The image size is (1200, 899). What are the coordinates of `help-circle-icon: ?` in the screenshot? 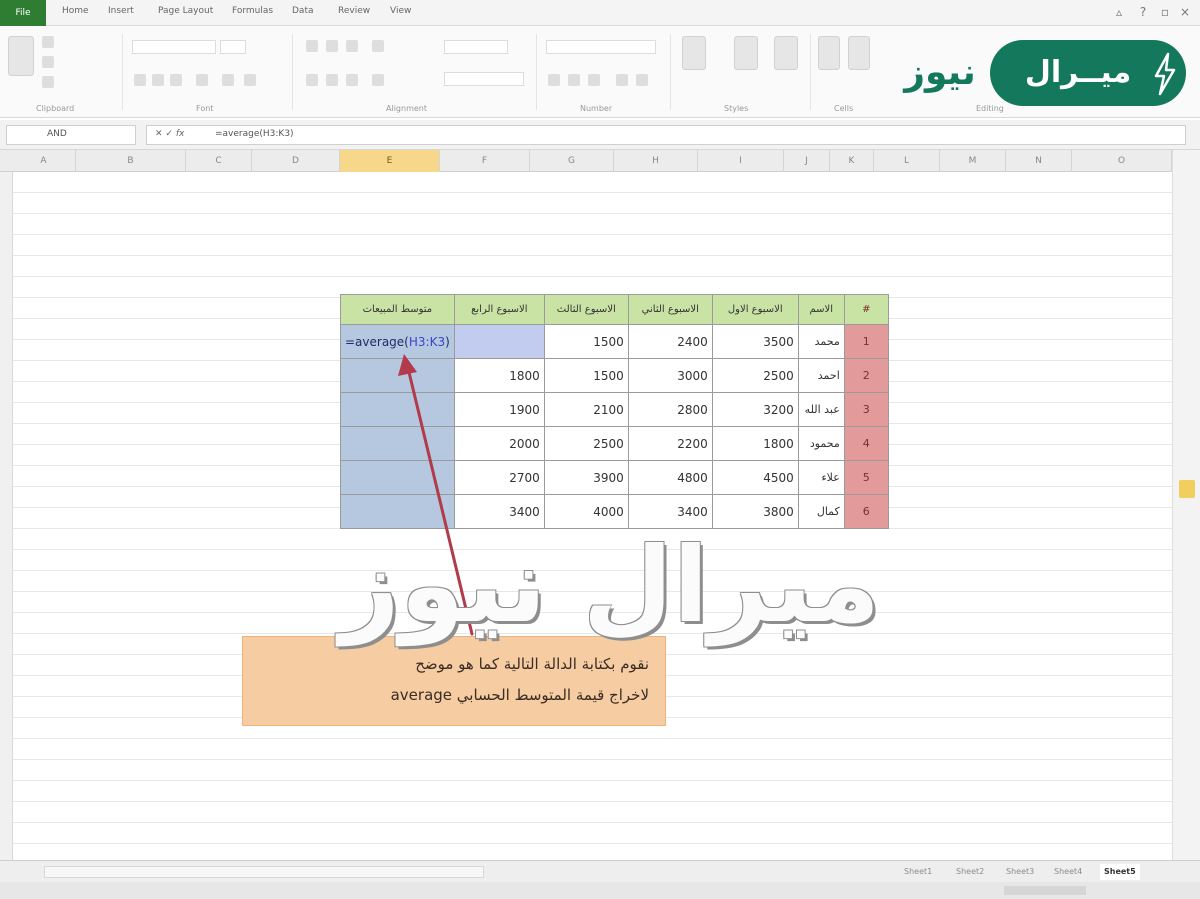 It's located at (1143, 12).